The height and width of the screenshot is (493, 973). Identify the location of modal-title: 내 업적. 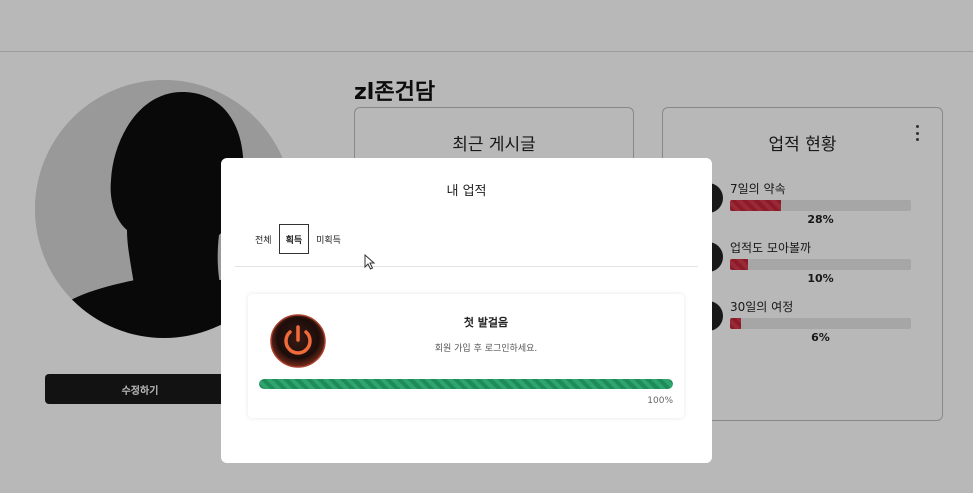
(466, 191).